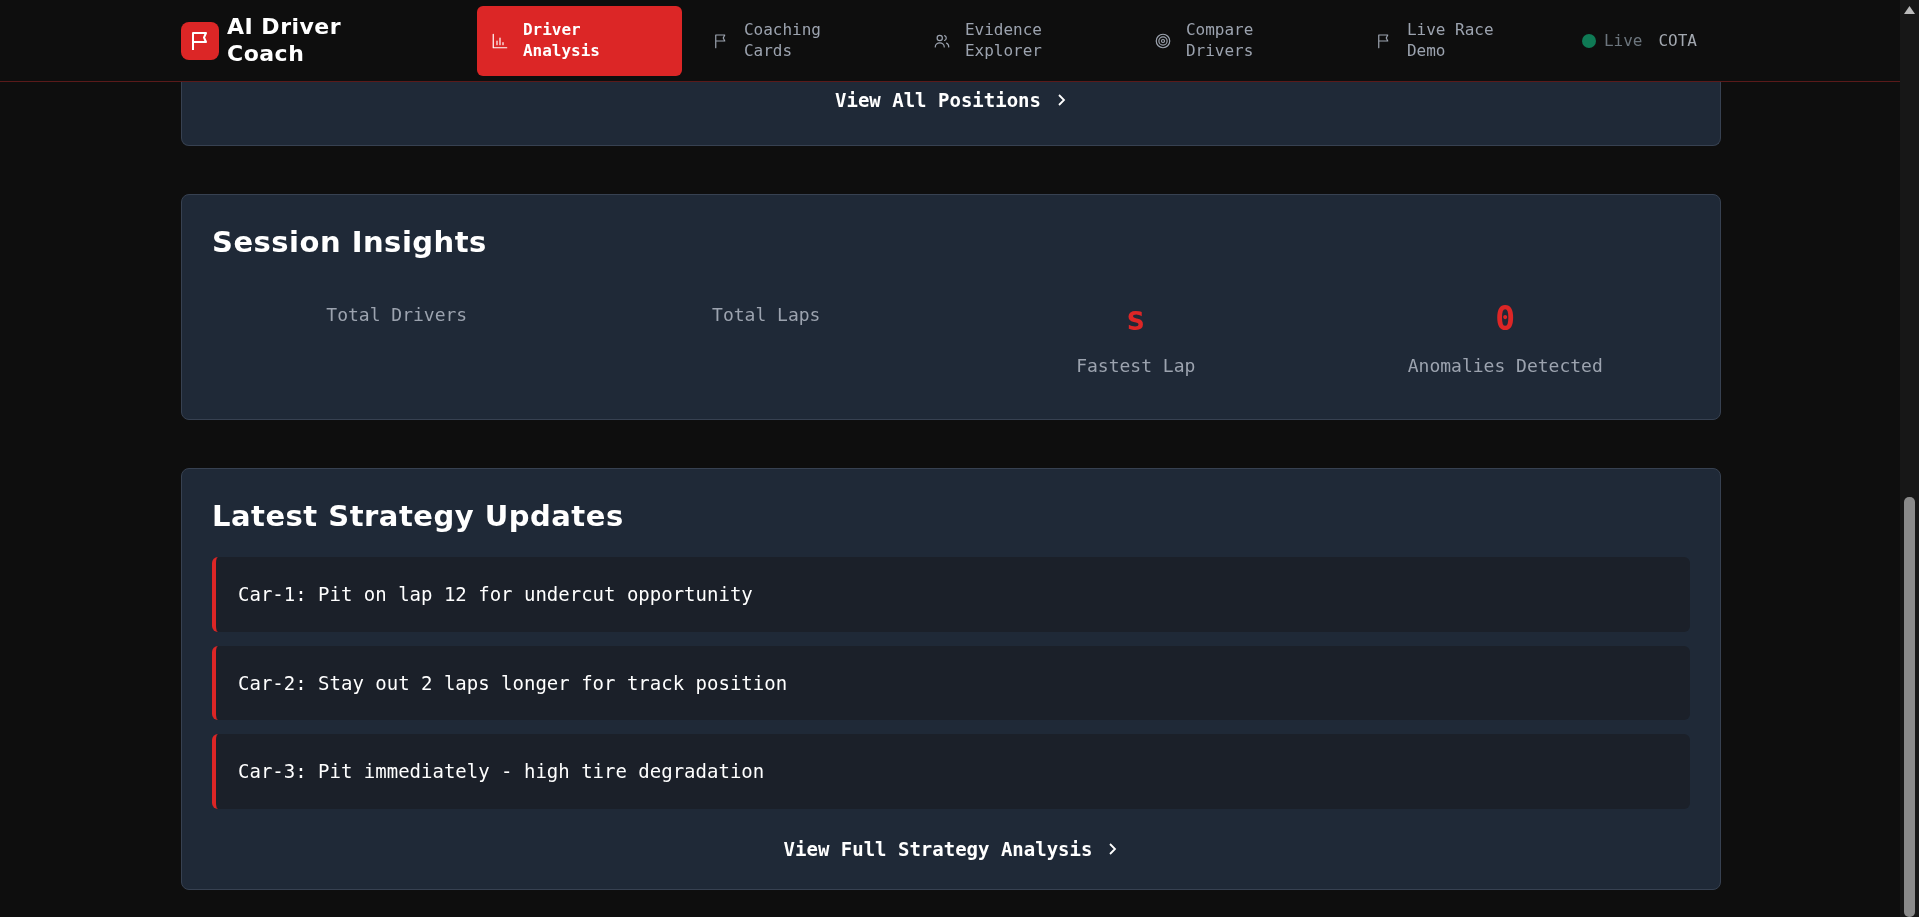 This screenshot has width=1919, height=917. I want to click on section-title: Latest Strategy Updates, so click(418, 516).